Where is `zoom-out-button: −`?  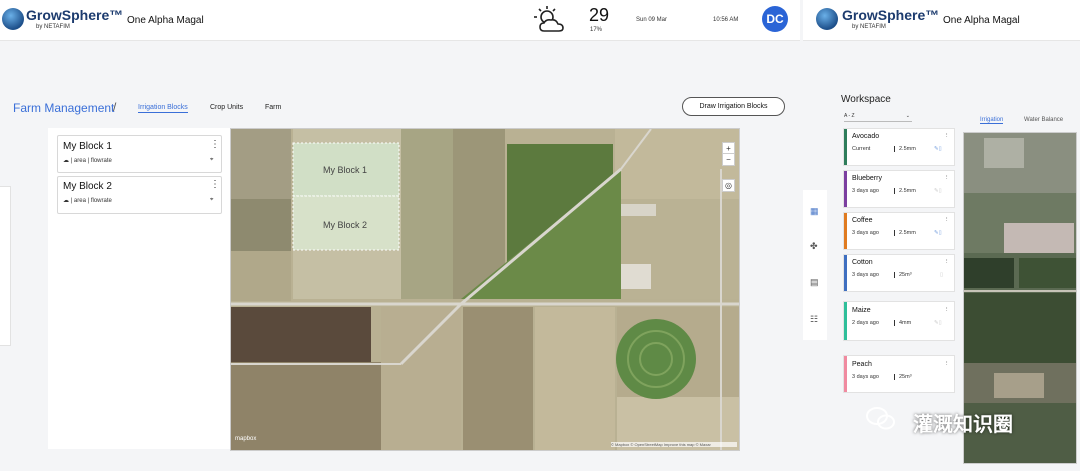 zoom-out-button: − is located at coordinates (728, 159).